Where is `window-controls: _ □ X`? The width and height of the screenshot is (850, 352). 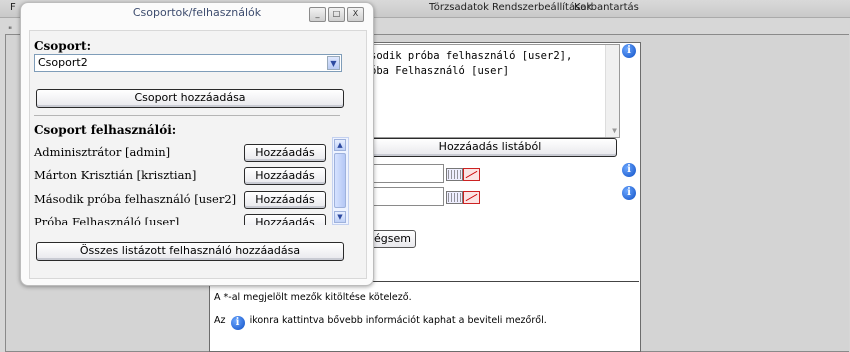
window-controls: _ □ X is located at coordinates (337, 14).